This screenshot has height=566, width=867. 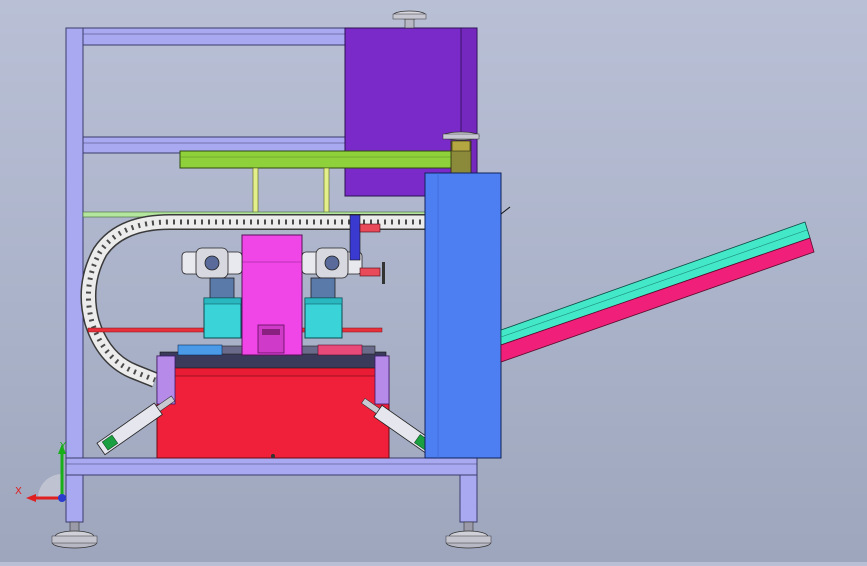 What do you see at coordinates (467, 315) in the screenshot?
I see `blue-column` at bounding box center [467, 315].